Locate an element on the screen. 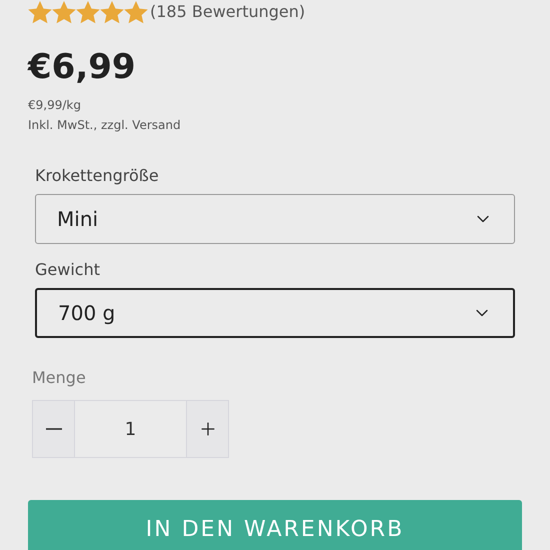  tax-note: Inkl. MwSt., zzgl. Versand is located at coordinates (105, 125).